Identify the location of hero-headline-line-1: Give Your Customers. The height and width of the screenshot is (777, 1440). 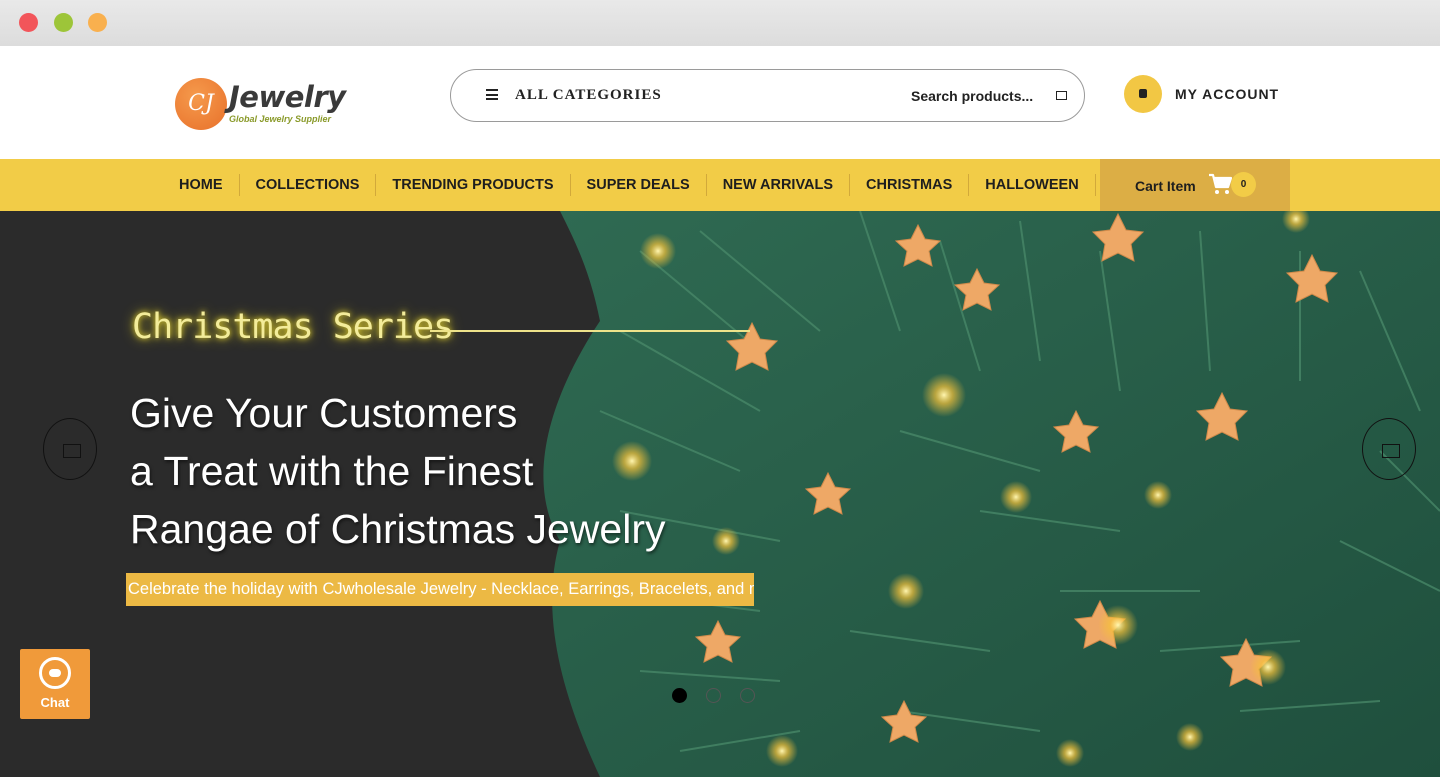
(324, 413).